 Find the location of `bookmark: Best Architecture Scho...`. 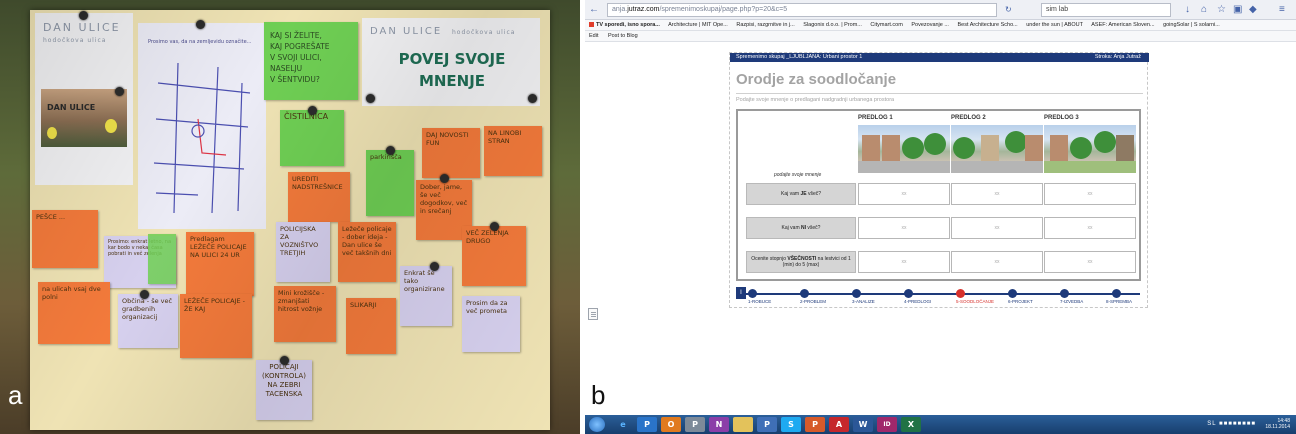

bookmark: Best Architecture Scho... is located at coordinates (987, 25).